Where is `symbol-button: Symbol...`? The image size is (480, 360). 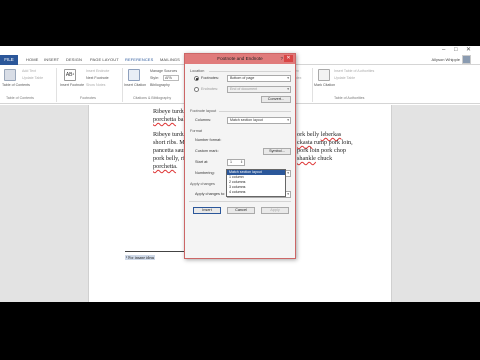 symbol-button: Symbol... is located at coordinates (277, 151).